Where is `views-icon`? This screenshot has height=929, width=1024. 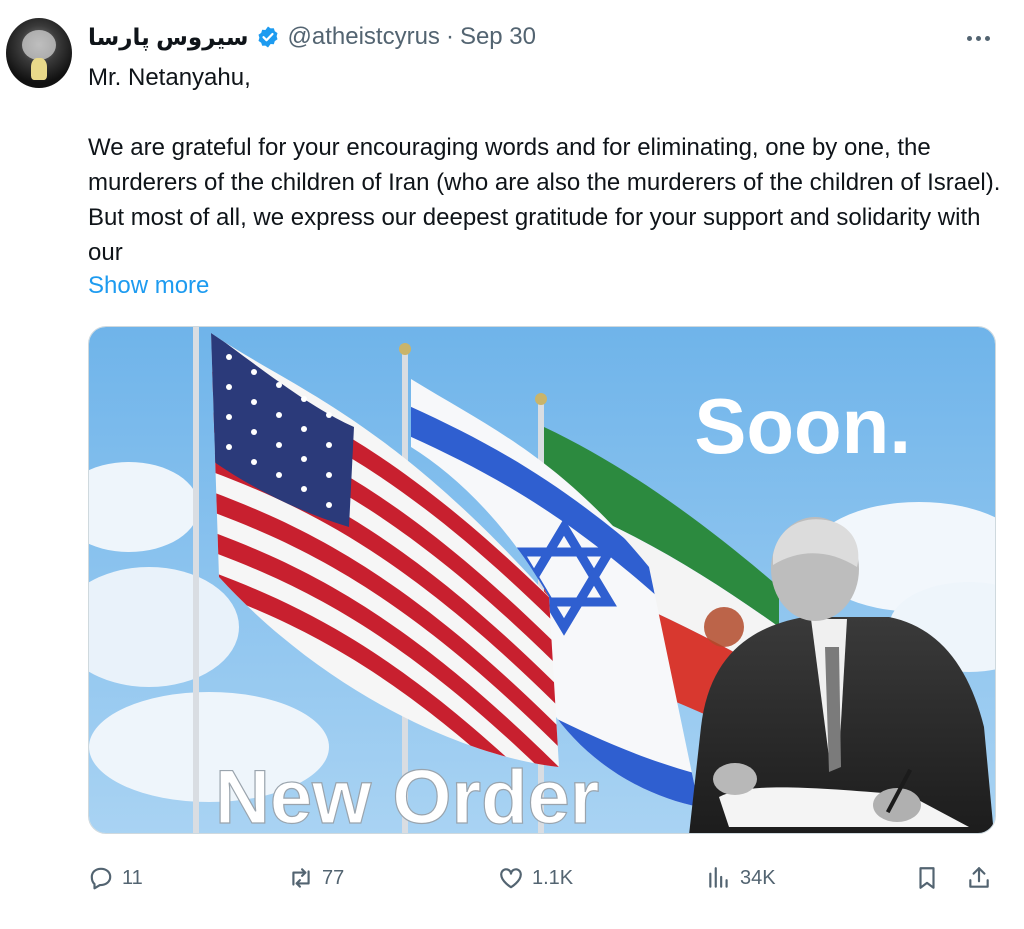
views-icon is located at coordinates (718, 877).